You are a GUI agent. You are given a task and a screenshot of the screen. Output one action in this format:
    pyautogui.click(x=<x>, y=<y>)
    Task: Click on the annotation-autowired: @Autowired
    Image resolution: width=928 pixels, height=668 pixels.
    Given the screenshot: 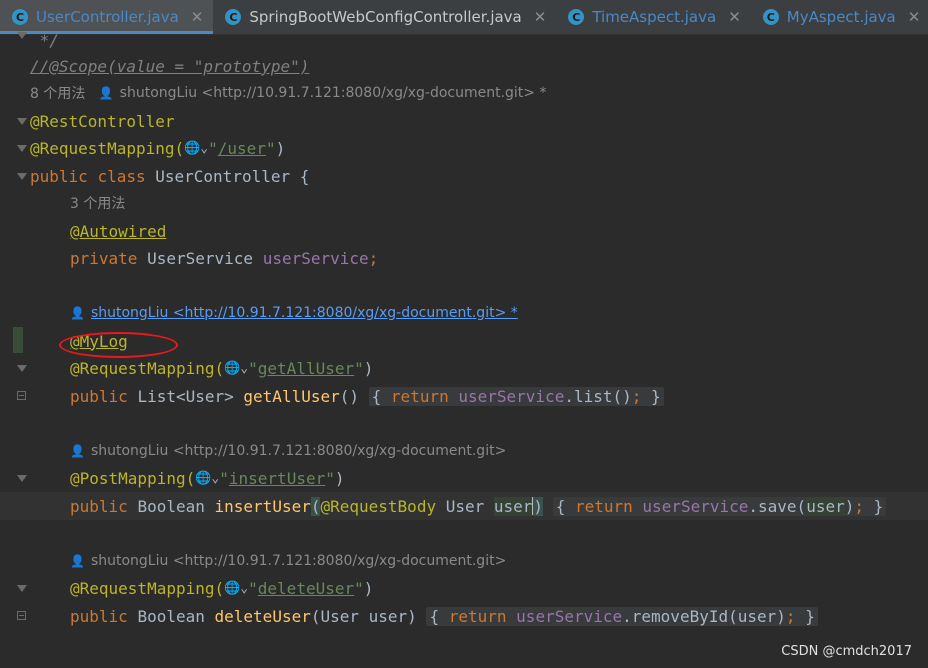 What is the action you would take?
    pyautogui.click(x=118, y=231)
    